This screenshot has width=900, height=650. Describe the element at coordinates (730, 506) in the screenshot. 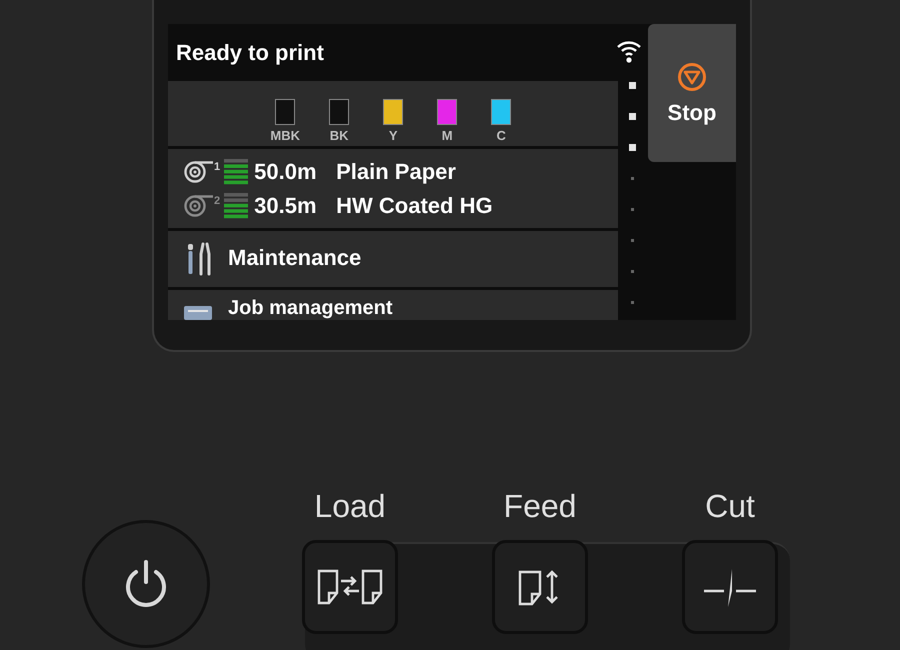

I see `key-label: Cut` at that location.